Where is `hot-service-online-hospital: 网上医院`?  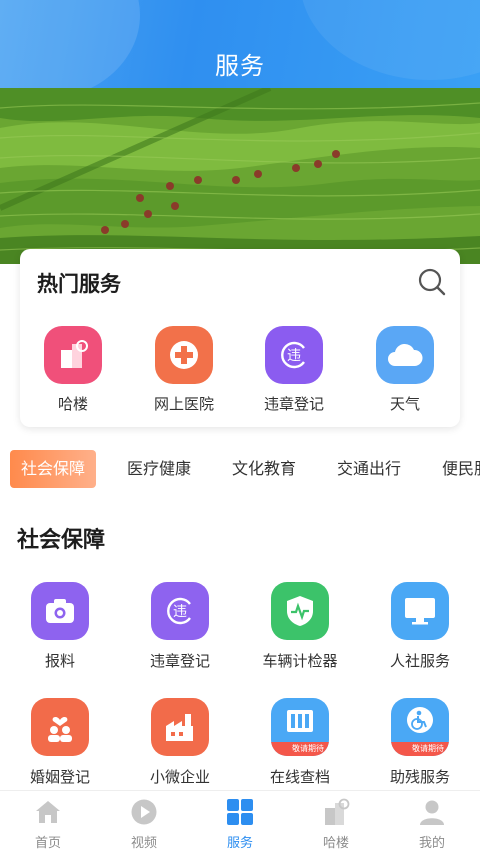 hot-service-online-hospital: 网上医院 is located at coordinates (184, 371).